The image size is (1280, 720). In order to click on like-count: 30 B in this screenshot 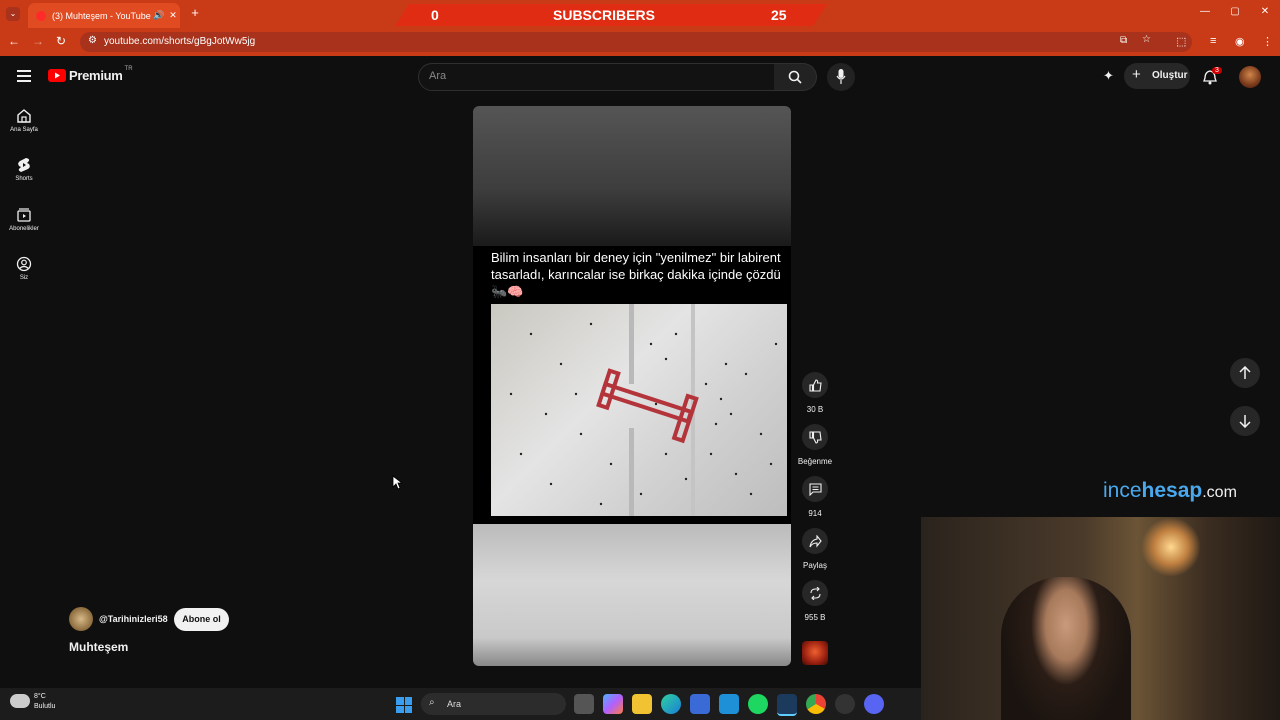, I will do `click(815, 409)`.